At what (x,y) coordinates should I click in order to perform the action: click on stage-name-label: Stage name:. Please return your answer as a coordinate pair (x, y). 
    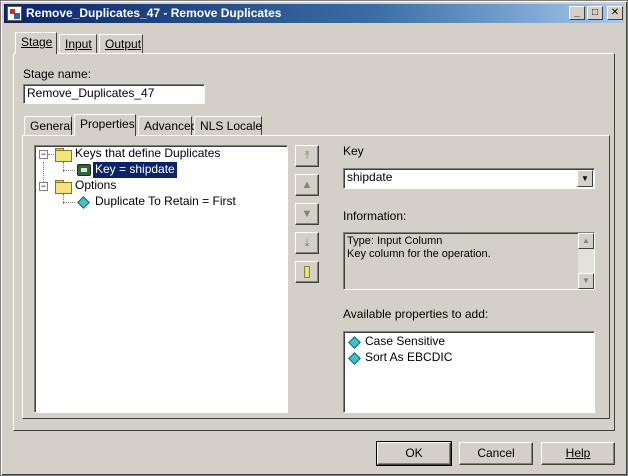
    Looking at the image, I should click on (57, 74).